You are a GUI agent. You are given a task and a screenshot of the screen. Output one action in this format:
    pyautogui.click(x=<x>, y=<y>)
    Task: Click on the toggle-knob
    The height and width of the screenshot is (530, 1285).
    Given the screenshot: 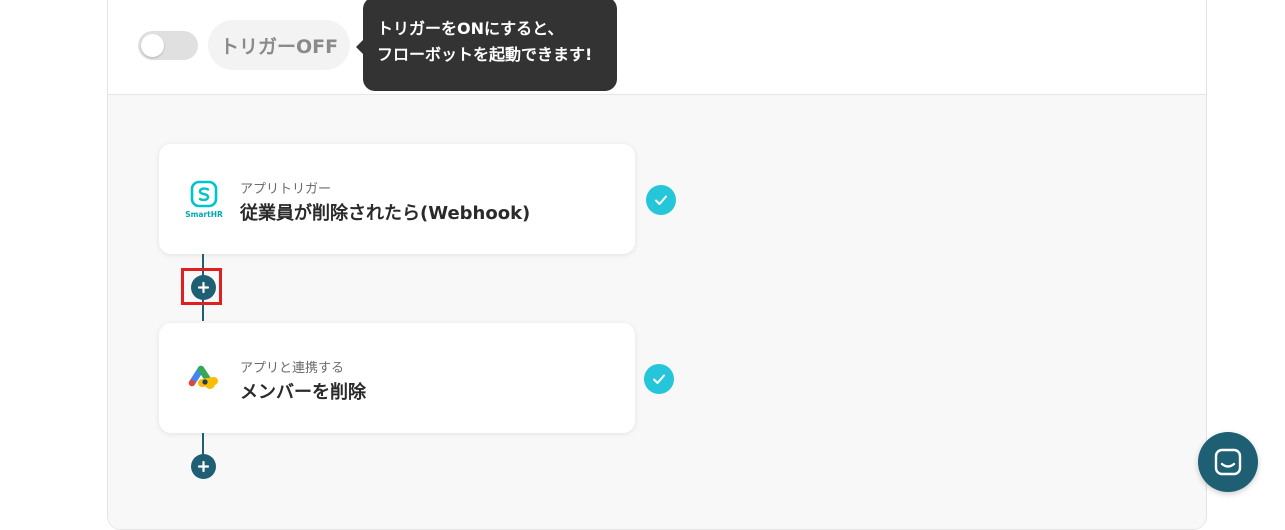 What is the action you would take?
    pyautogui.click(x=152, y=45)
    